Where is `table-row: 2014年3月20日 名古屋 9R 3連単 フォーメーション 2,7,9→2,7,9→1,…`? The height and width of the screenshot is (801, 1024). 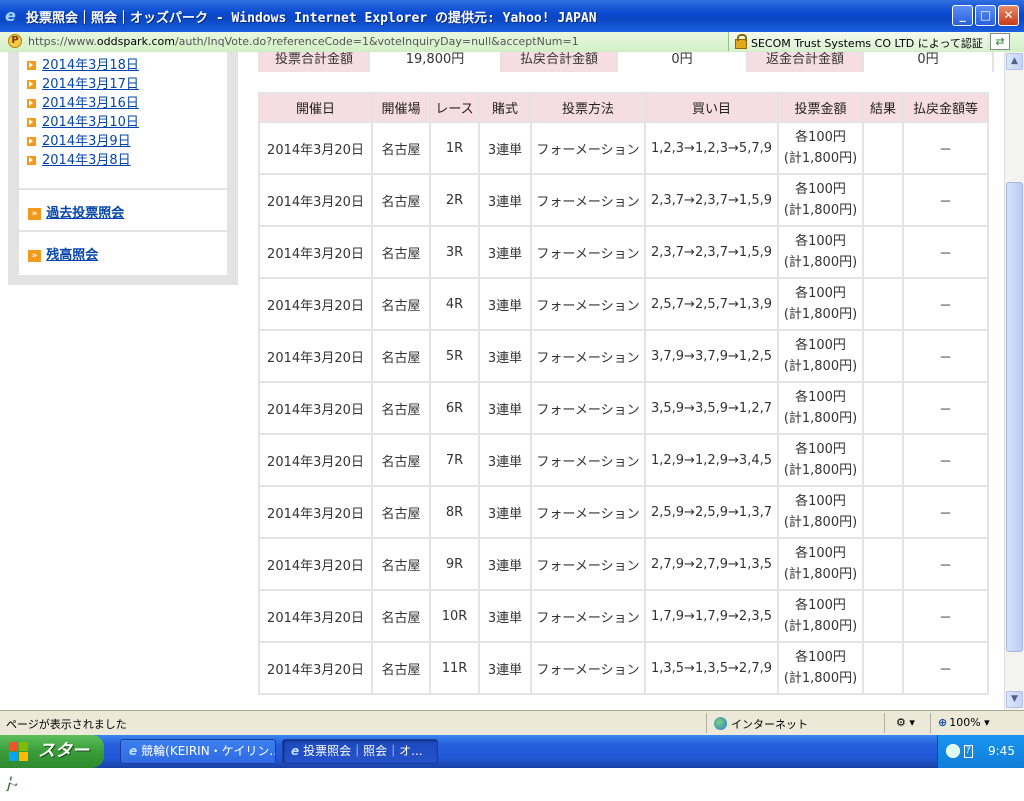
table-row: 2014年3月20日 名古屋 9R 3連単 フォーメーション 2,7,9→2,7,9→1,… is located at coordinates (623, 564).